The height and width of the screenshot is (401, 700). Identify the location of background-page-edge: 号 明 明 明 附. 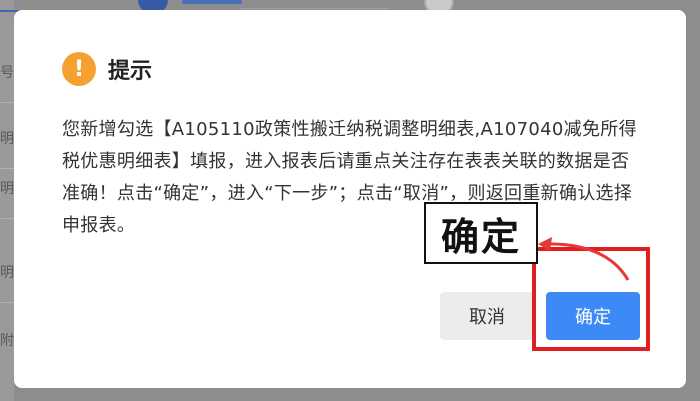
(7, 200).